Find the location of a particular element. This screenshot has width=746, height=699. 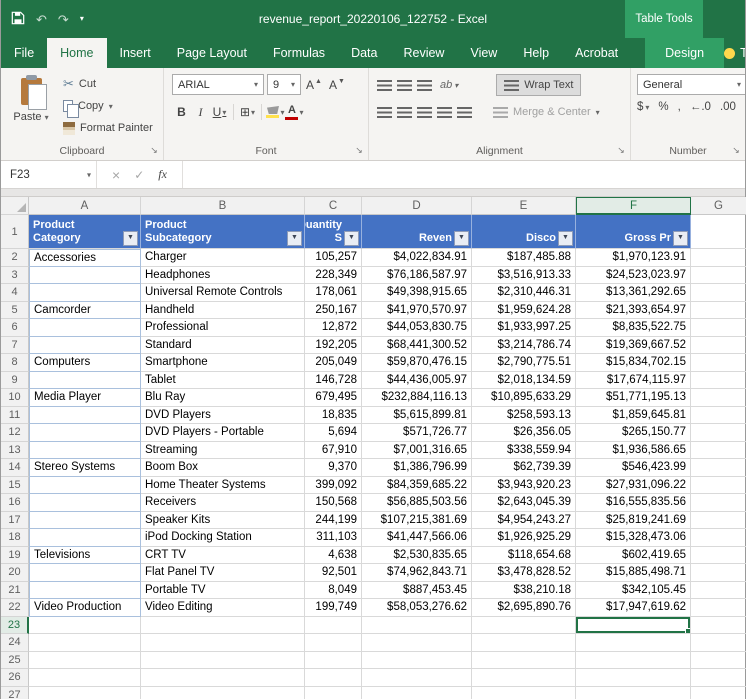

cell-A11 is located at coordinates (85, 415).